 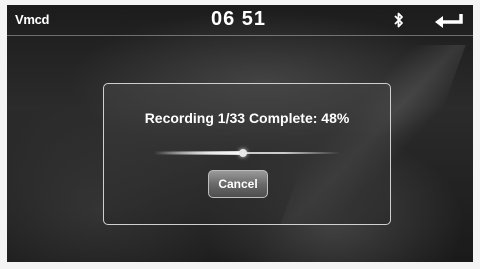 I want to click on source-label: Vmcd, so click(x=32, y=19).